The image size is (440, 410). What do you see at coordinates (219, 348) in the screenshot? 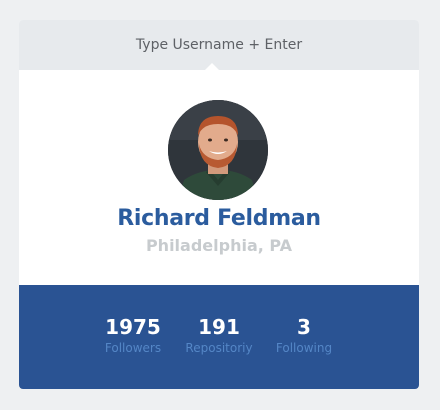
I see `stat-repositories-label: Repositoriy` at bounding box center [219, 348].